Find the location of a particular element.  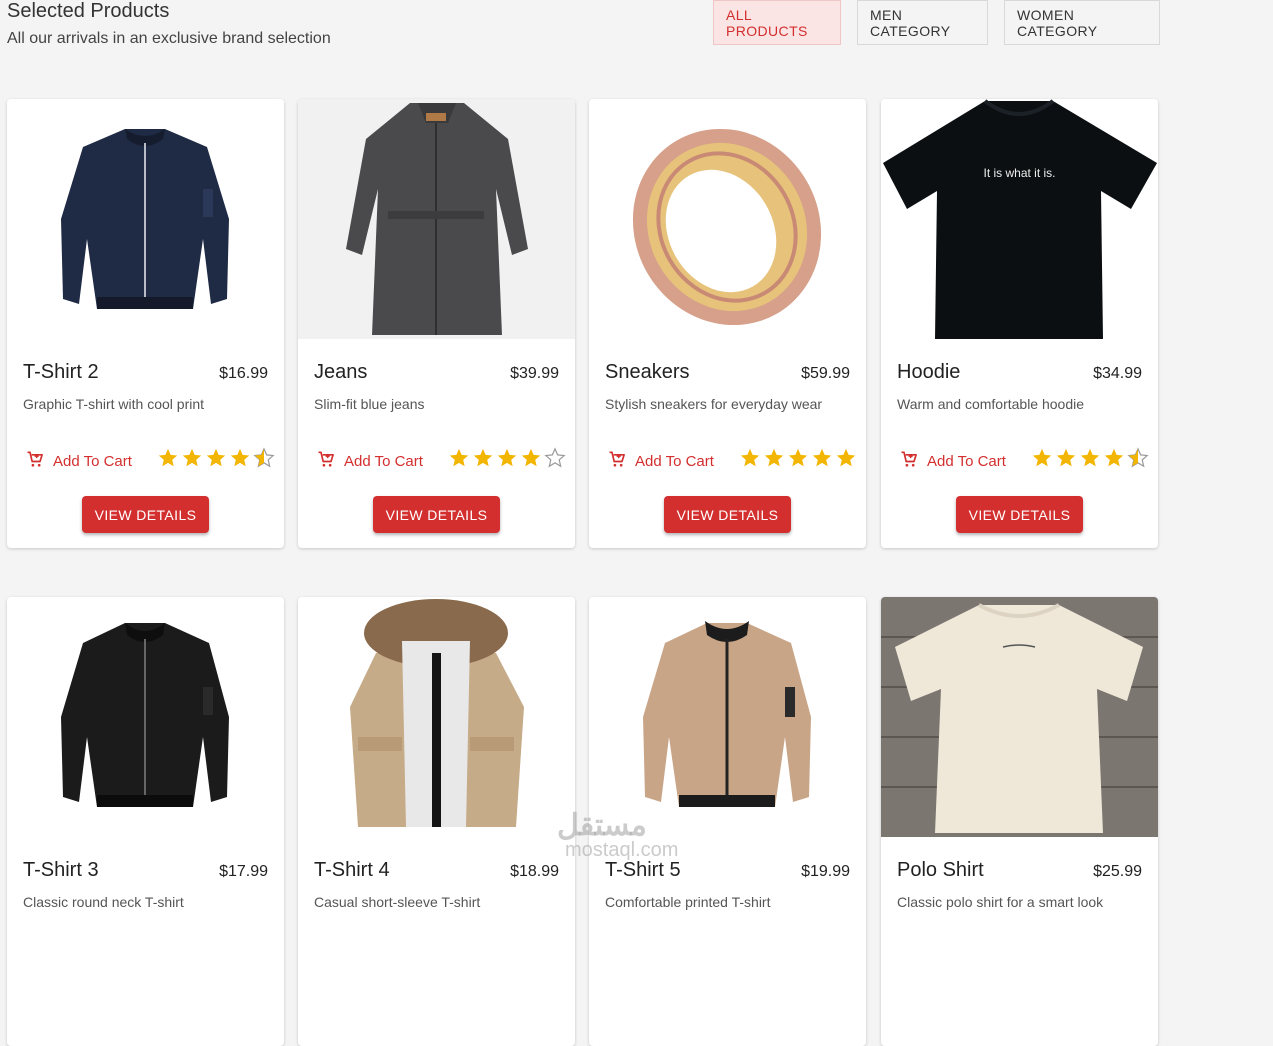

page-title: Selected Products is located at coordinates (88, 11).